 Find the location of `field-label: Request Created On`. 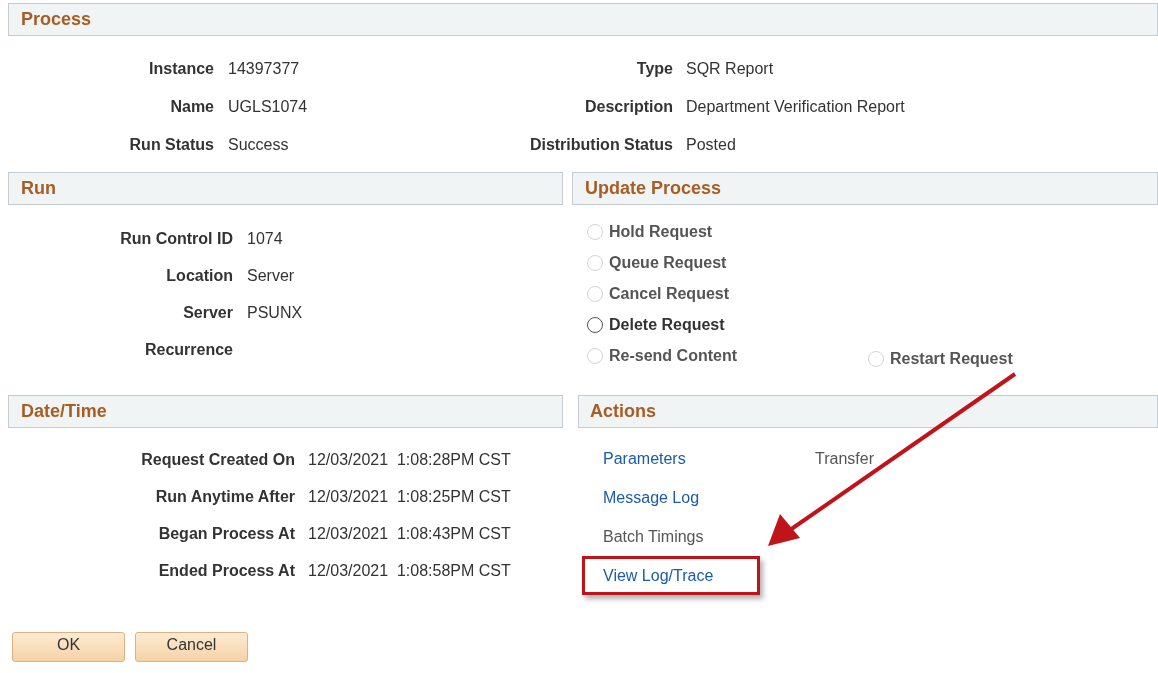

field-label: Request Created On is located at coordinates (217, 459).